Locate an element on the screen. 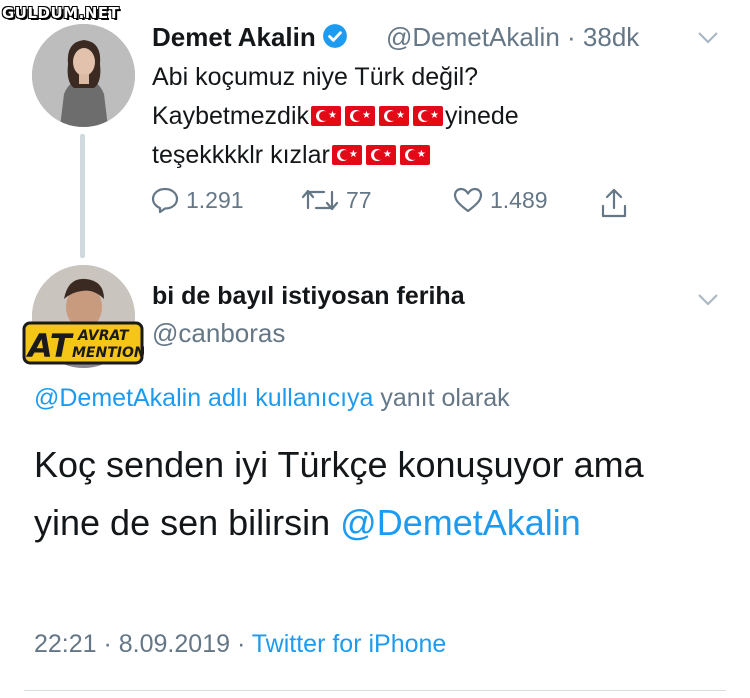 This screenshot has width=750, height=698. tweet-actions: 1.291 77 1.489 is located at coordinates (400, 204).